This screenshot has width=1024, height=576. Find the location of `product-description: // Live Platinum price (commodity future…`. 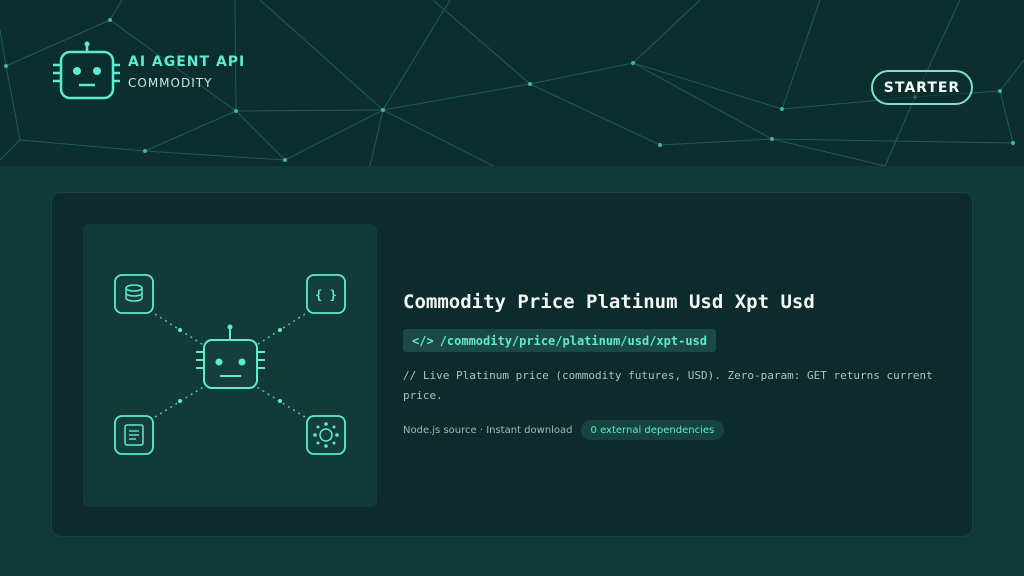

product-description: // Live Platinum price (commodity future… is located at coordinates (668, 385).